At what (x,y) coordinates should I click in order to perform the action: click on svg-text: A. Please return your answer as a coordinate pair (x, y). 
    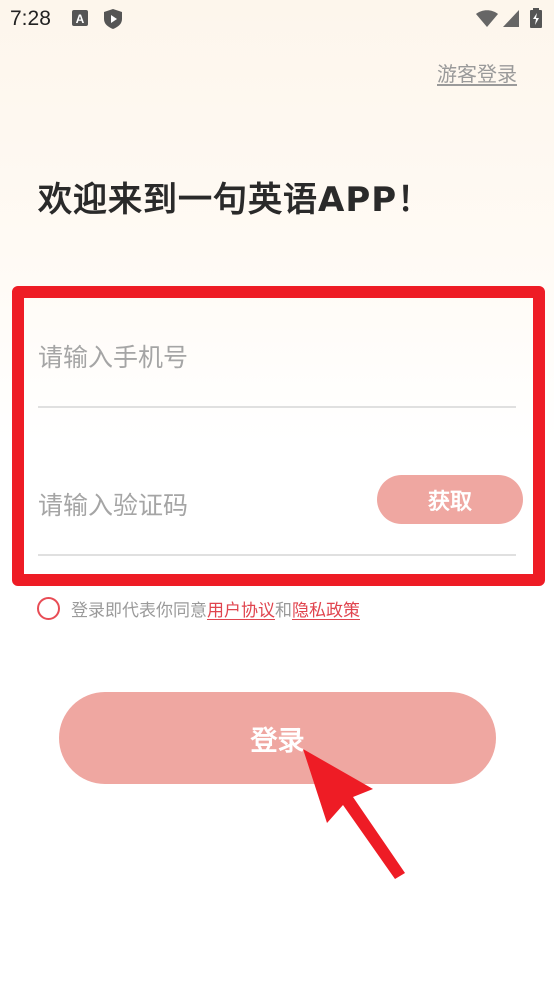
    Looking at the image, I should click on (80, 19).